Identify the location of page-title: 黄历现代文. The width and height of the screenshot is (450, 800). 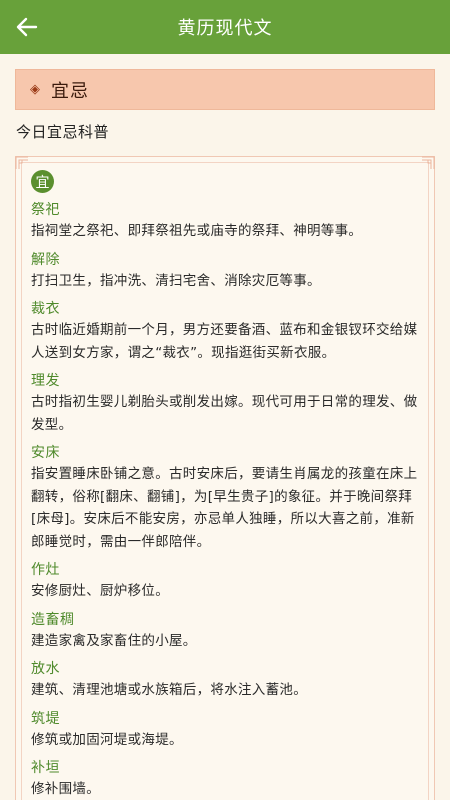
(225, 28).